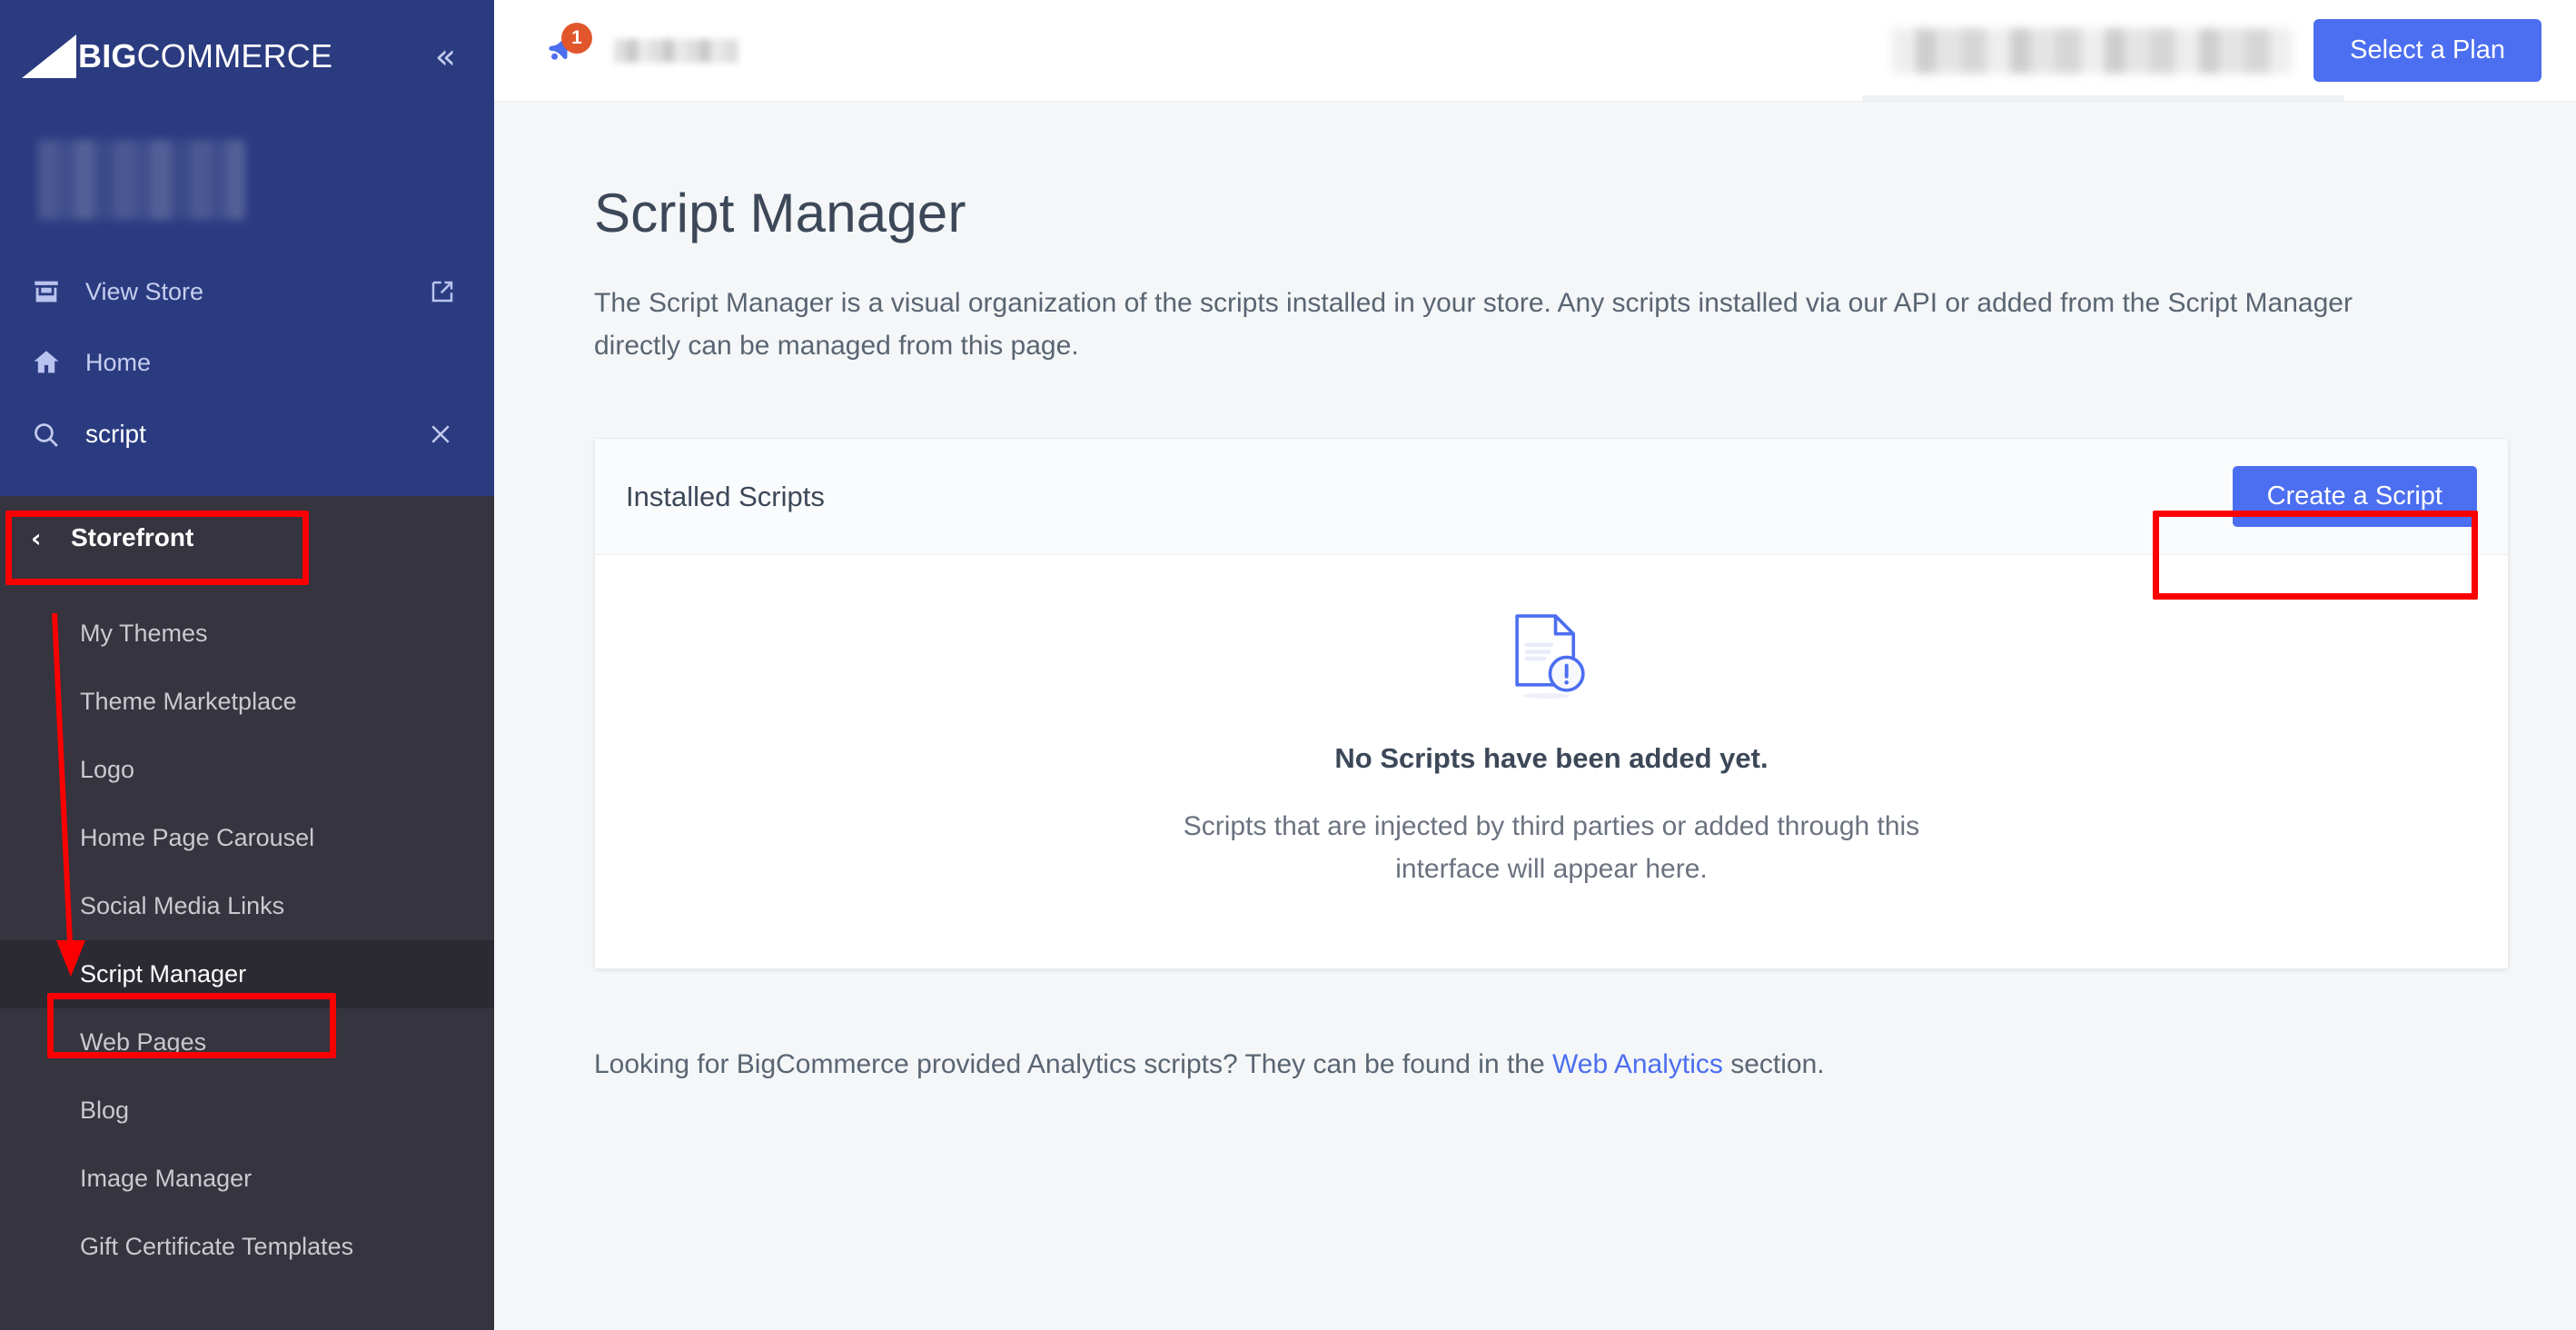 This screenshot has width=2576, height=1330. I want to click on brand-suffix: COMMERCE, so click(234, 55).